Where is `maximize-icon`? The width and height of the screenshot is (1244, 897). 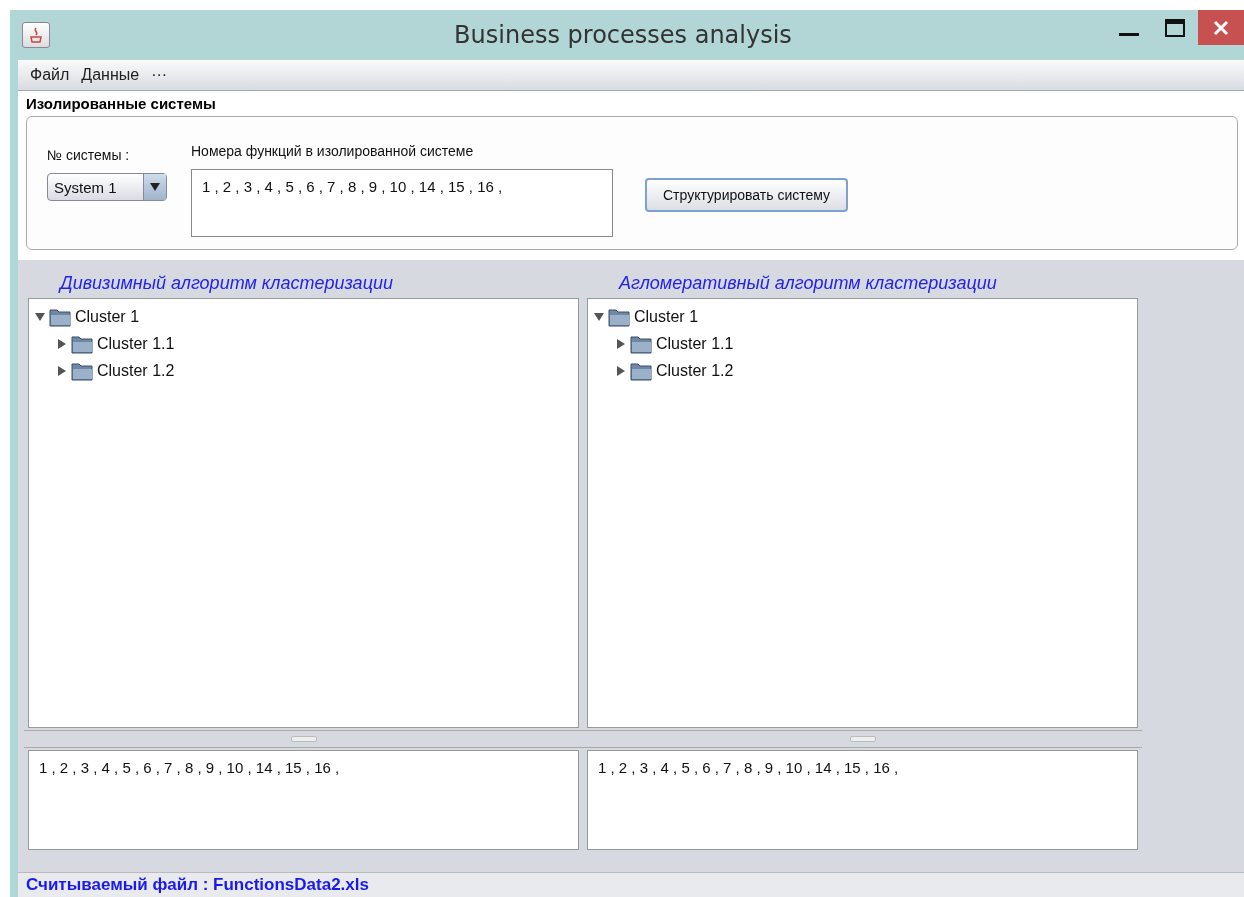 maximize-icon is located at coordinates (1175, 27).